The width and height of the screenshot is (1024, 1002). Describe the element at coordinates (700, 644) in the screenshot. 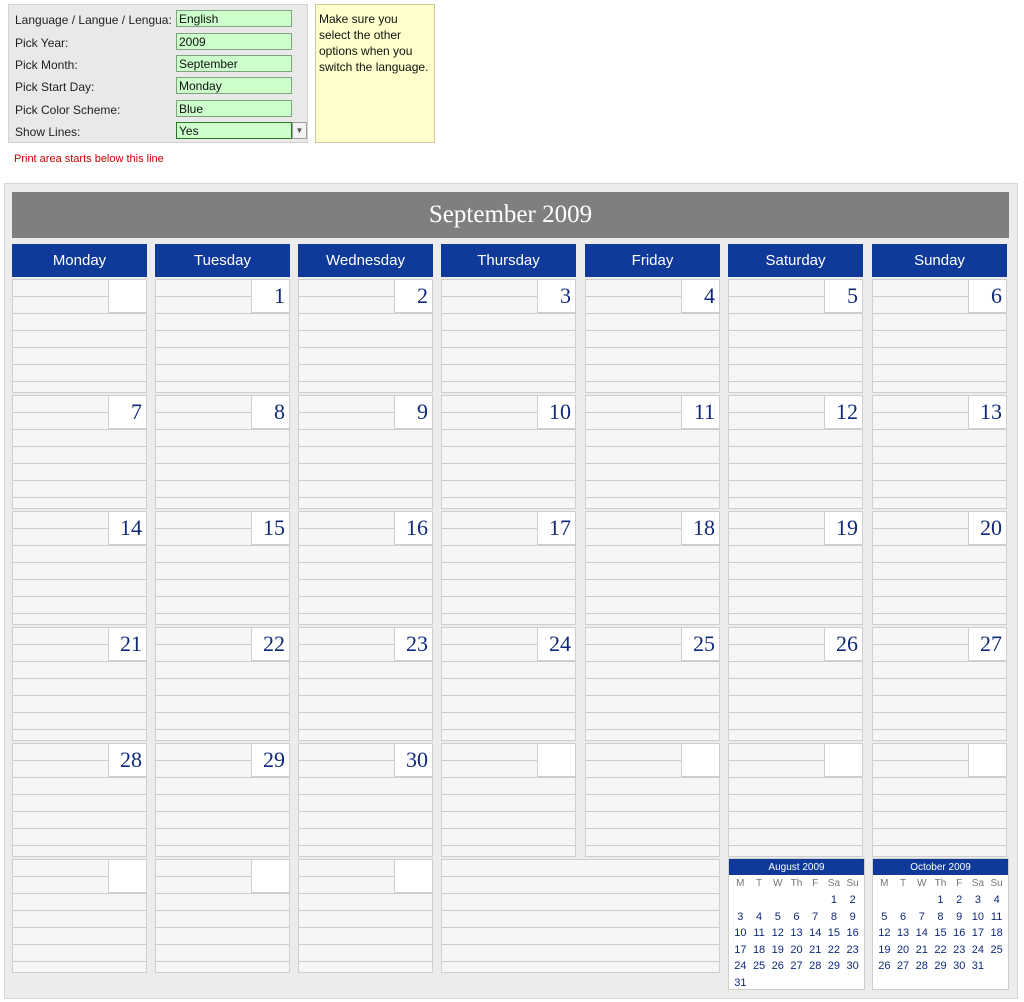

I see `day-number: 25` at that location.